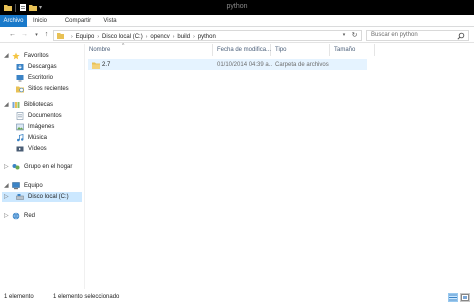 The width and height of the screenshot is (474, 308). I want to click on sidebar-item-red: ▷ Red, so click(41, 216).